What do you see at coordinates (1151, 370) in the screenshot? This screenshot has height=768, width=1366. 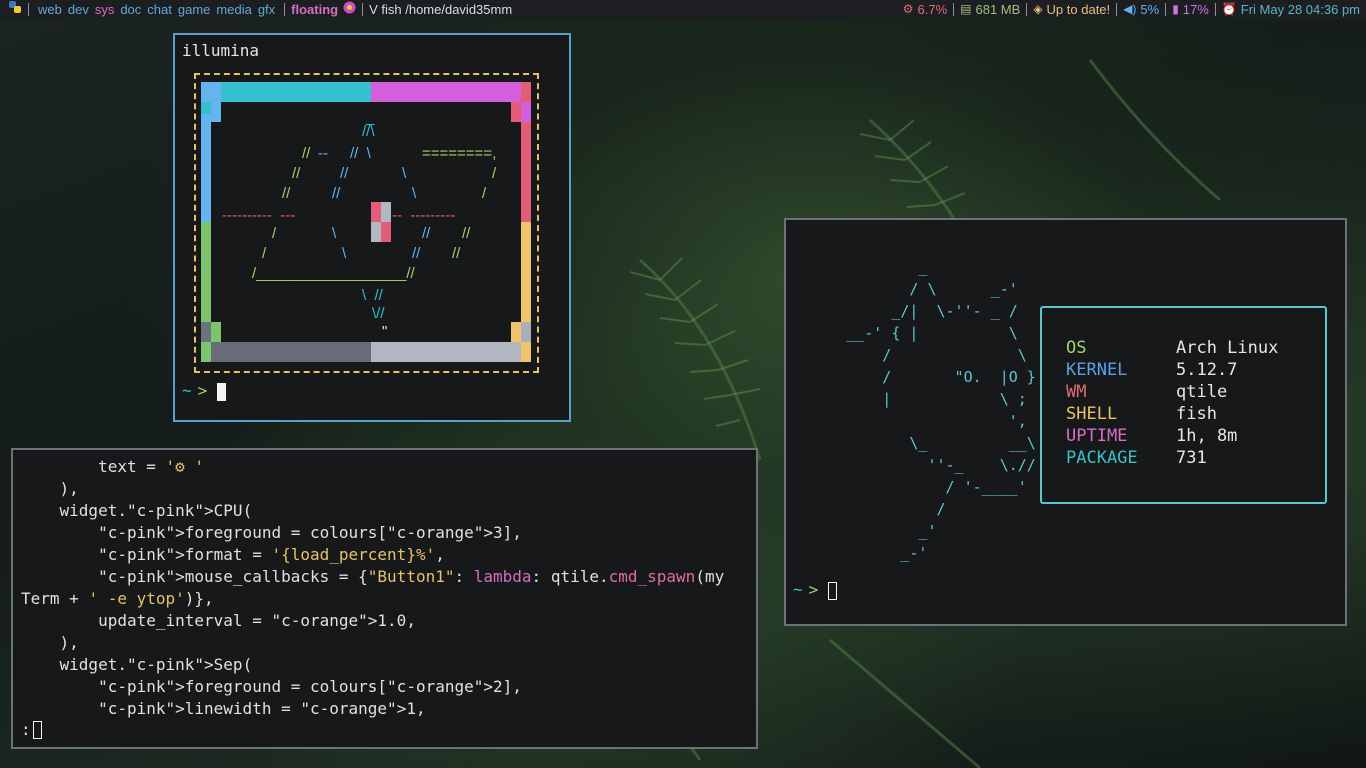 I see `info-row-kernel: KERNEL 5.12.7` at bounding box center [1151, 370].